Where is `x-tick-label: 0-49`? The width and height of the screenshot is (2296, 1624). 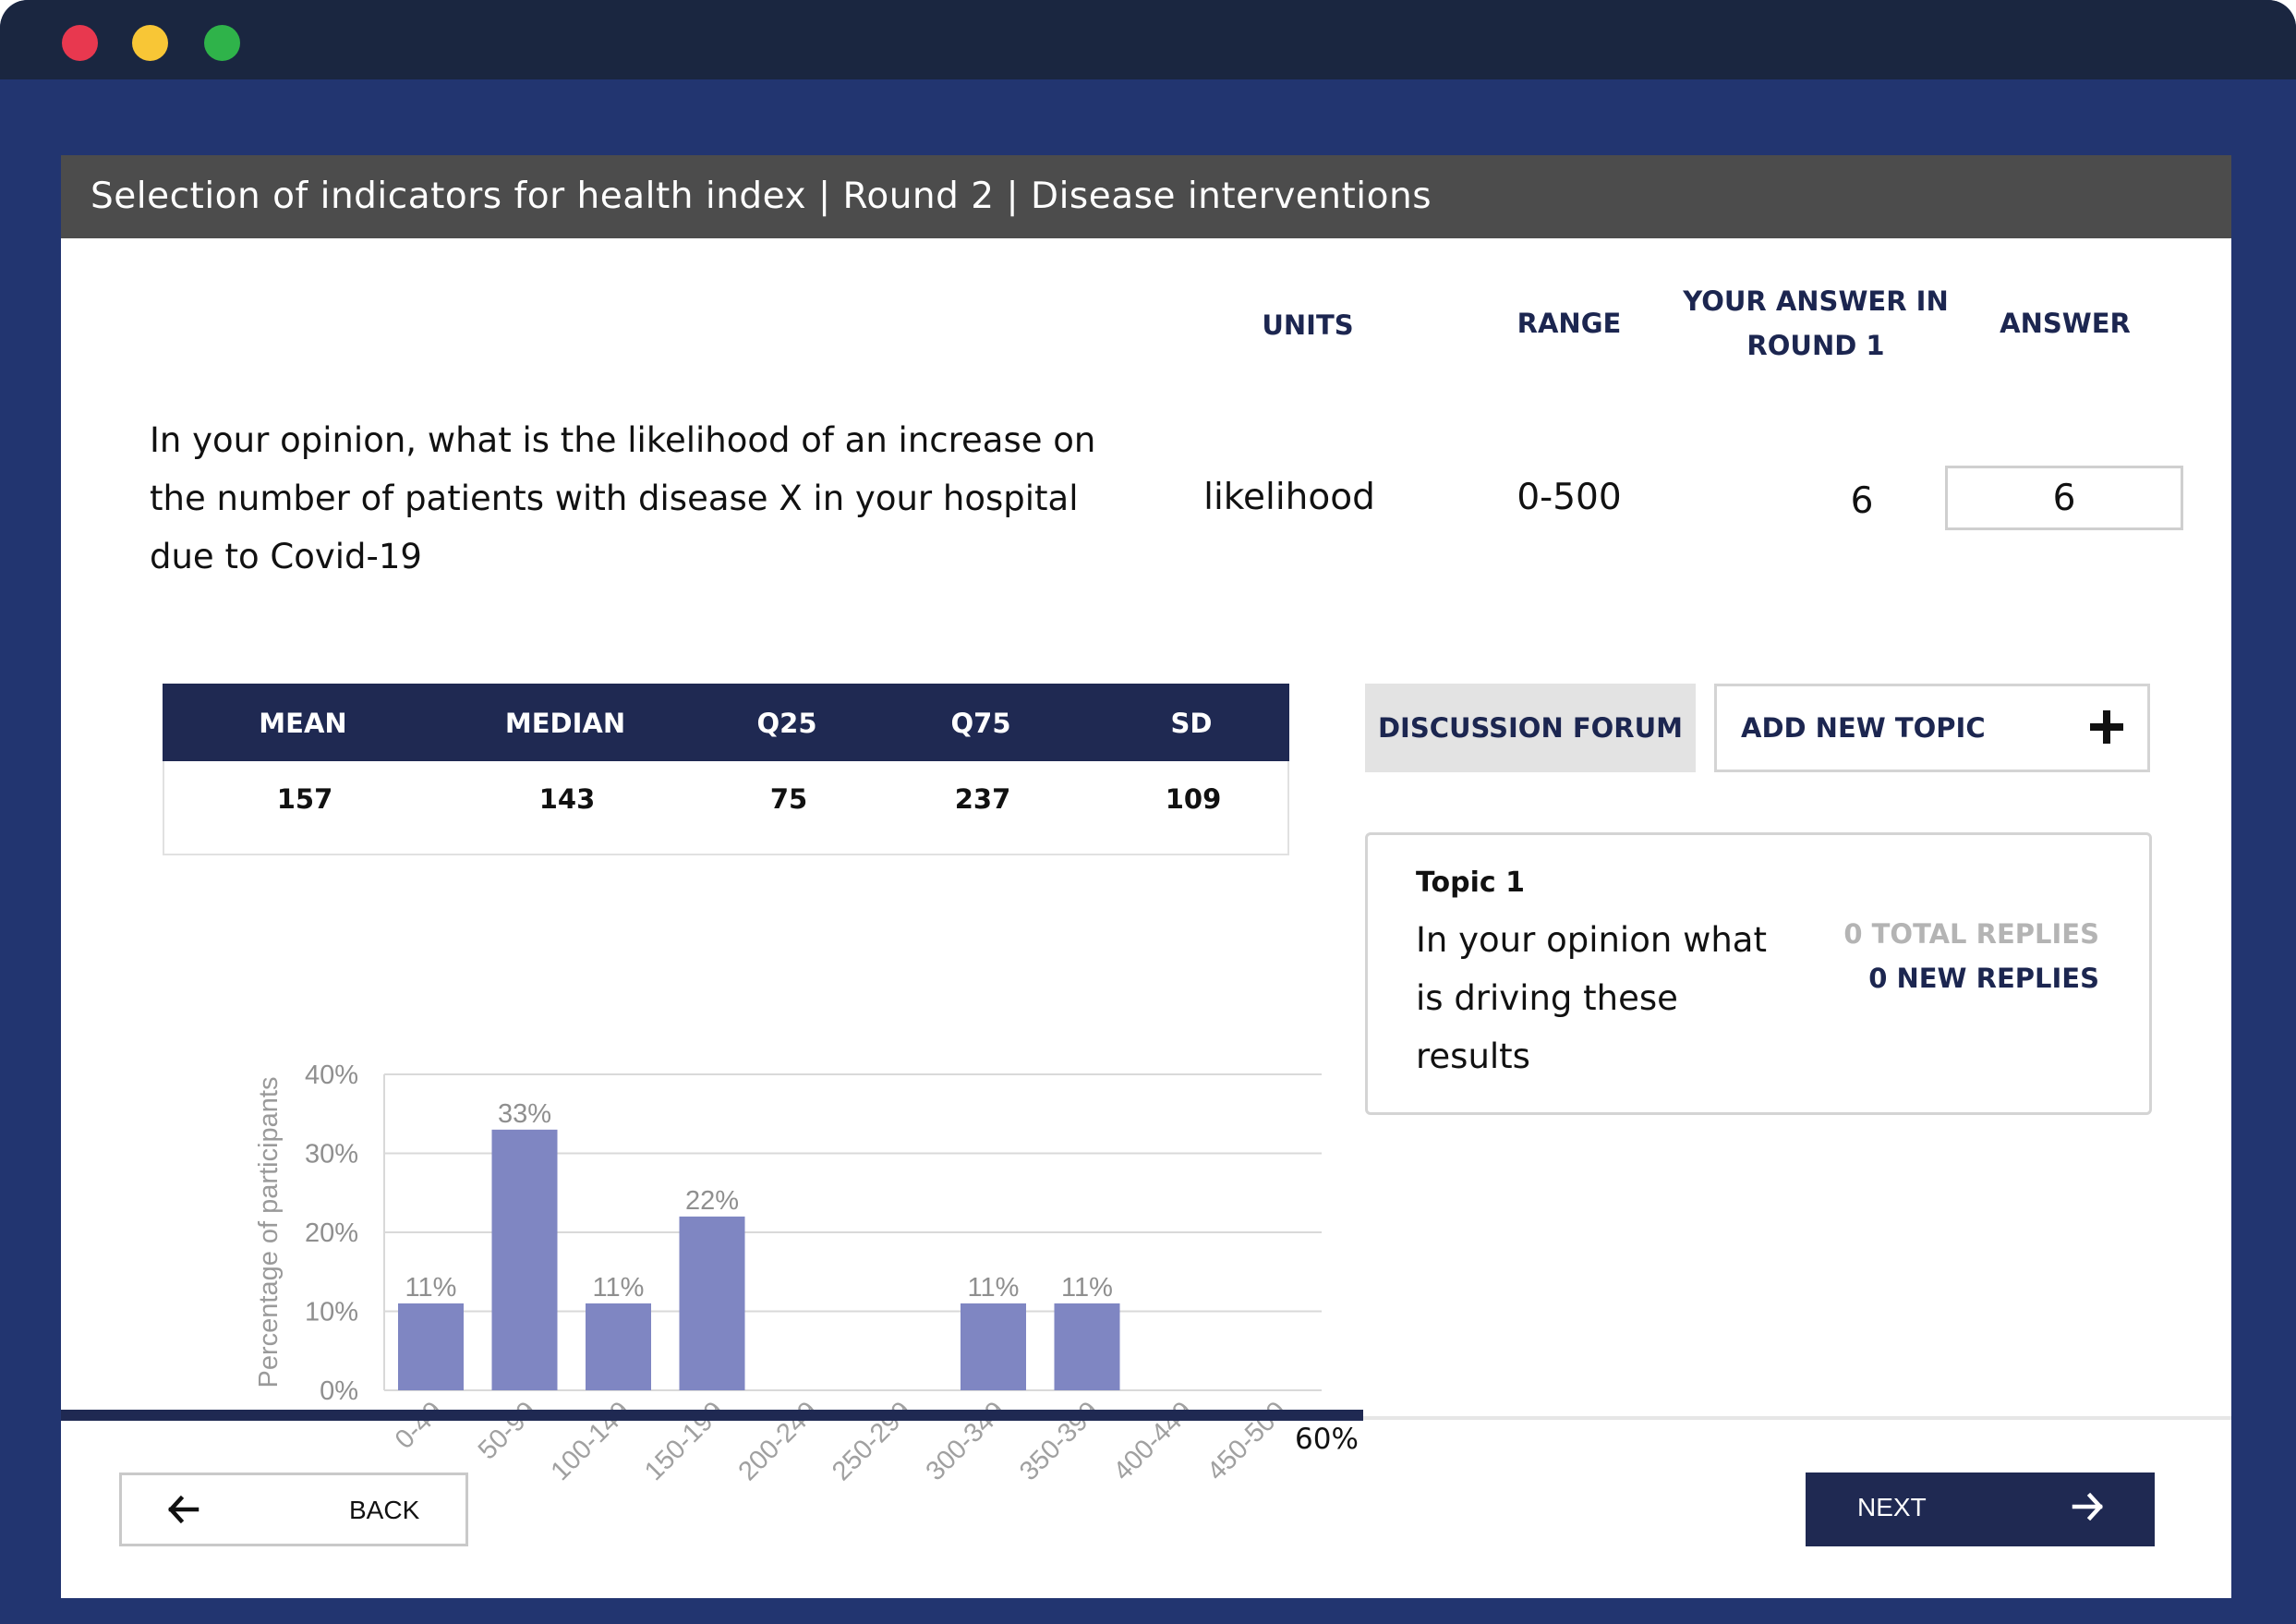
x-tick-label: 0-49 is located at coordinates (419, 1425).